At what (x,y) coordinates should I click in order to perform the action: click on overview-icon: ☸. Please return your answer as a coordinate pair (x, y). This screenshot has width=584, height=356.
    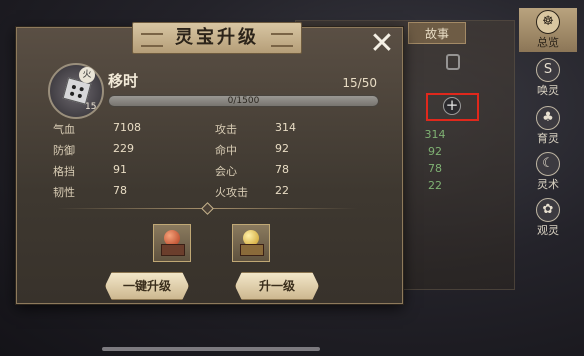
    Looking at the image, I should click on (548, 22).